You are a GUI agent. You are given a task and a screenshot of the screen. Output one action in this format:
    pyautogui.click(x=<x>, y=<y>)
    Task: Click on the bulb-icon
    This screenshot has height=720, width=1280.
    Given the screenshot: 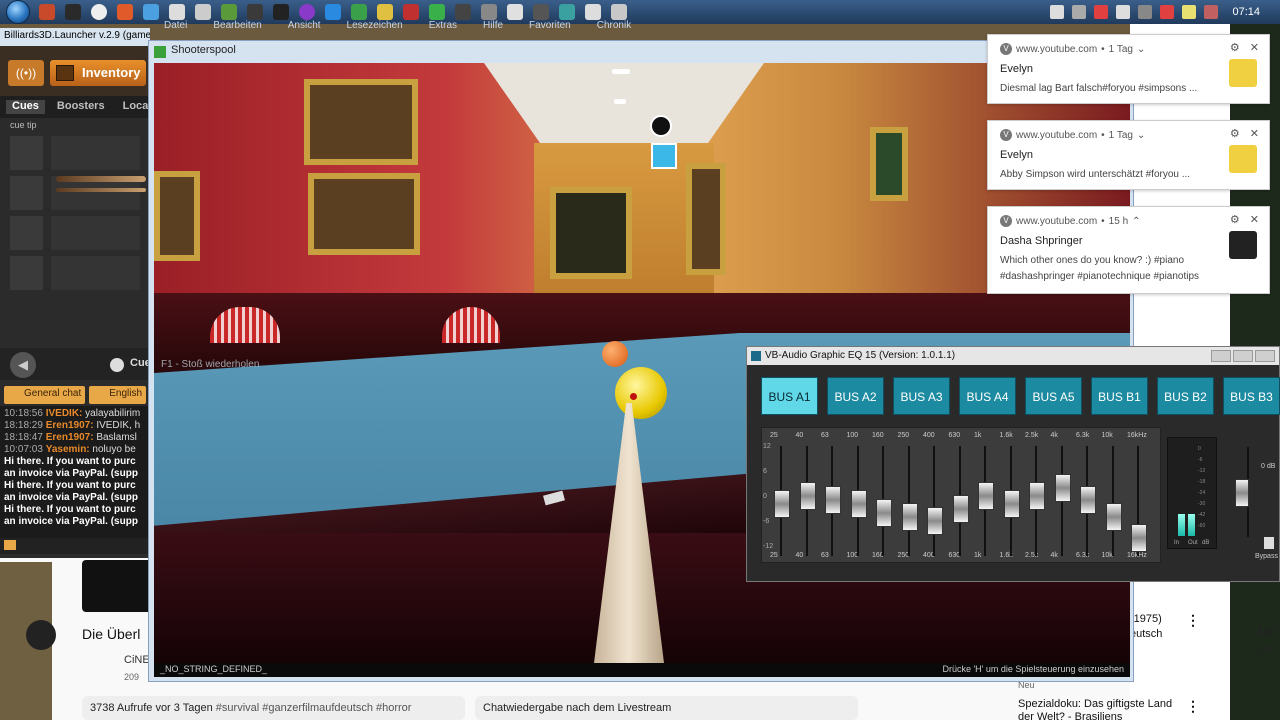 What is the action you would take?
    pyautogui.click(x=661, y=126)
    